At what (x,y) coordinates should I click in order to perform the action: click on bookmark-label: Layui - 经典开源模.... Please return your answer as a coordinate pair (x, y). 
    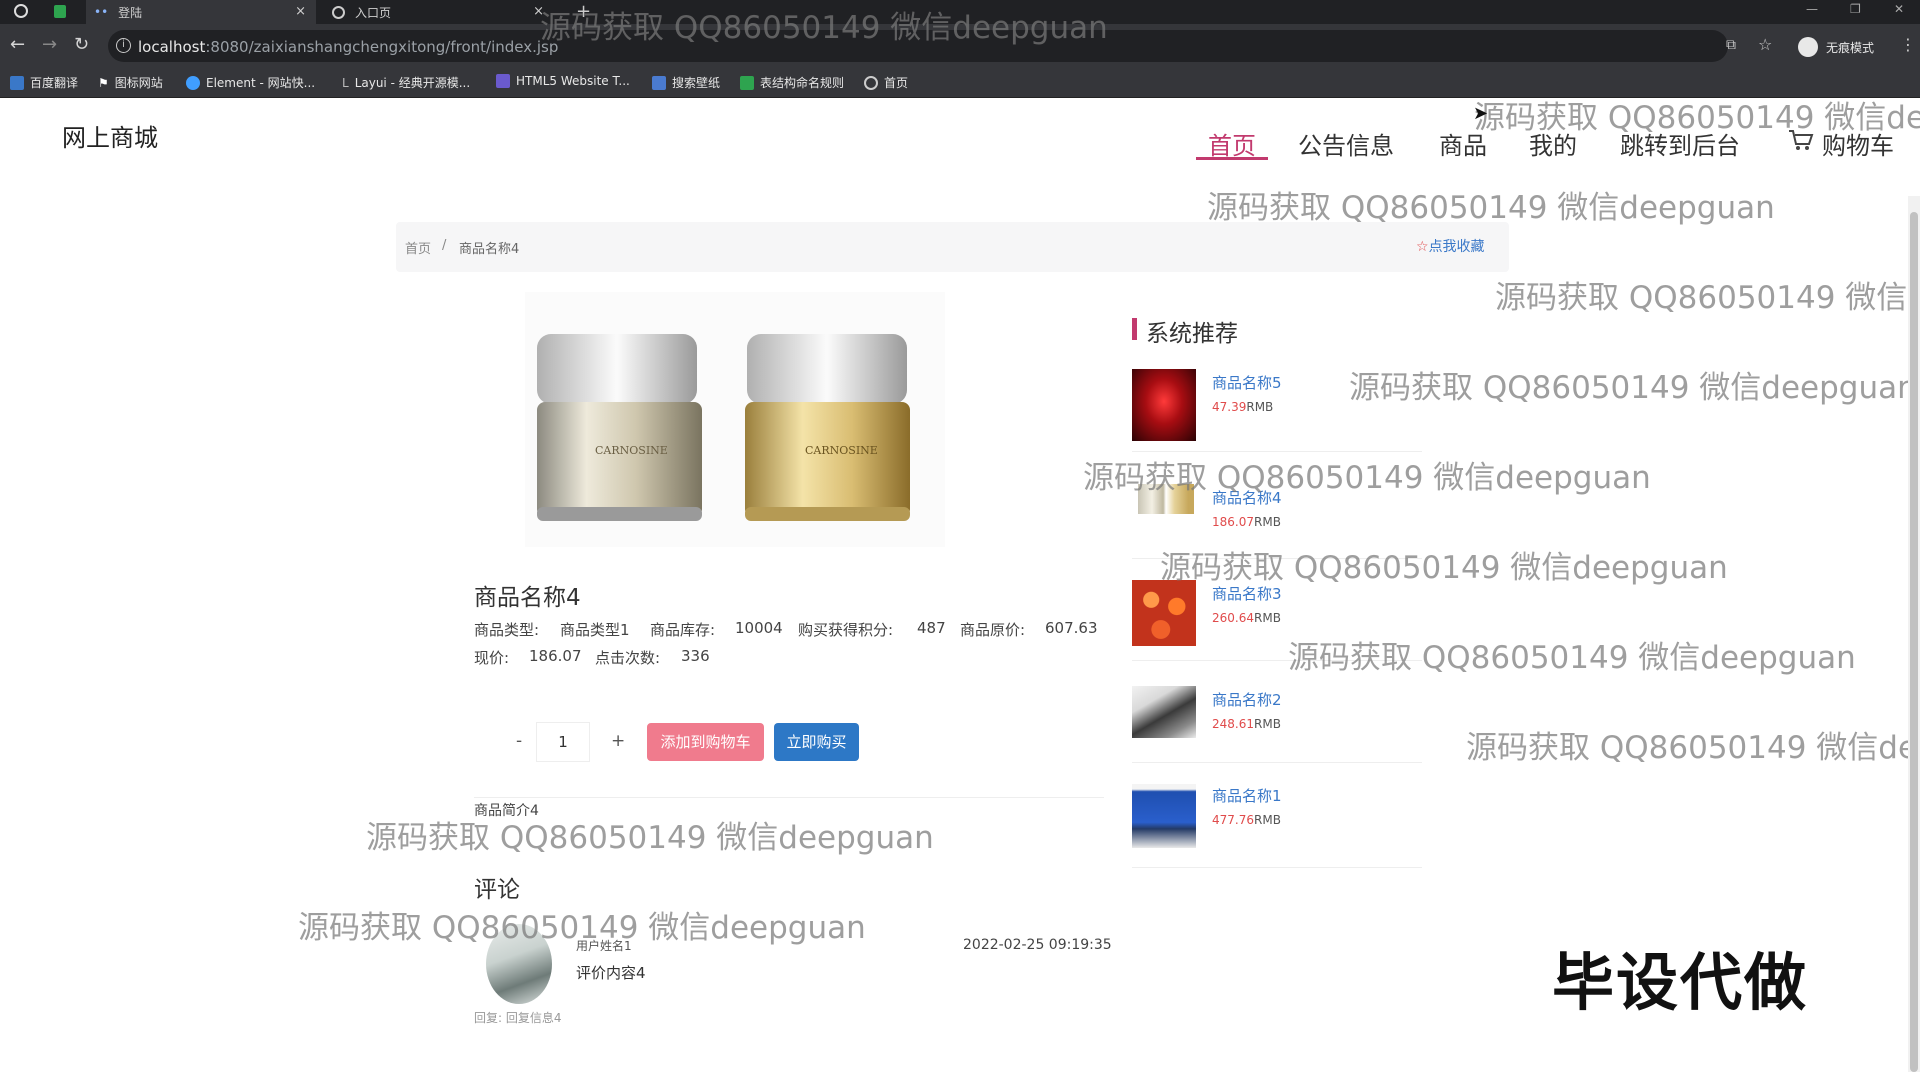
    Looking at the image, I should click on (412, 83).